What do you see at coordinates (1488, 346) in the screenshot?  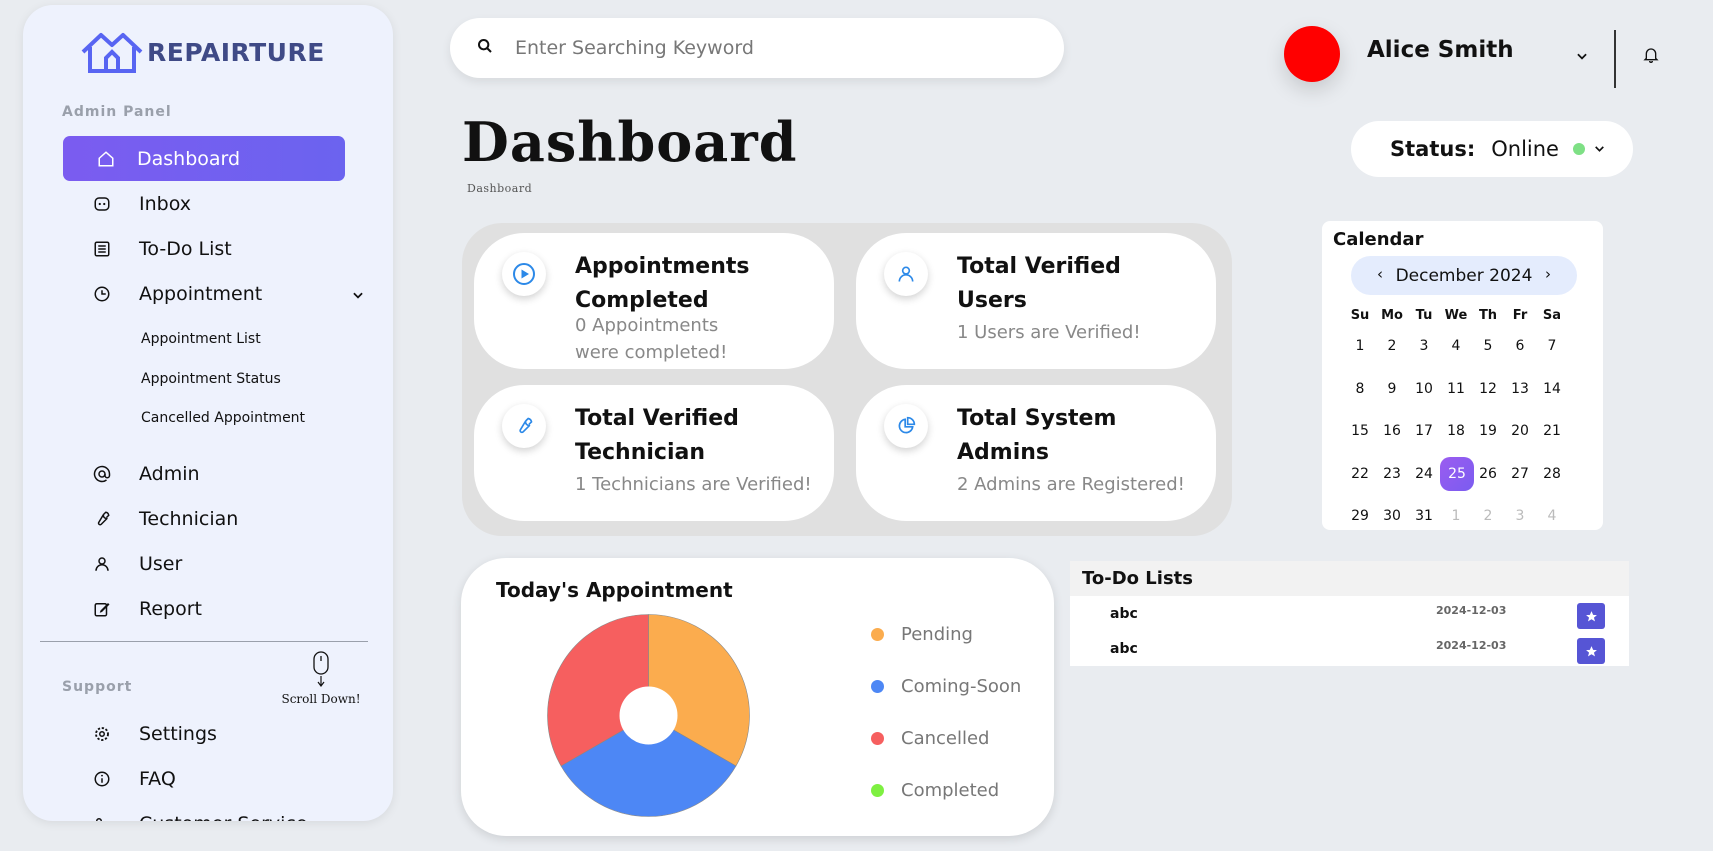 I see `calendar-day: 5` at bounding box center [1488, 346].